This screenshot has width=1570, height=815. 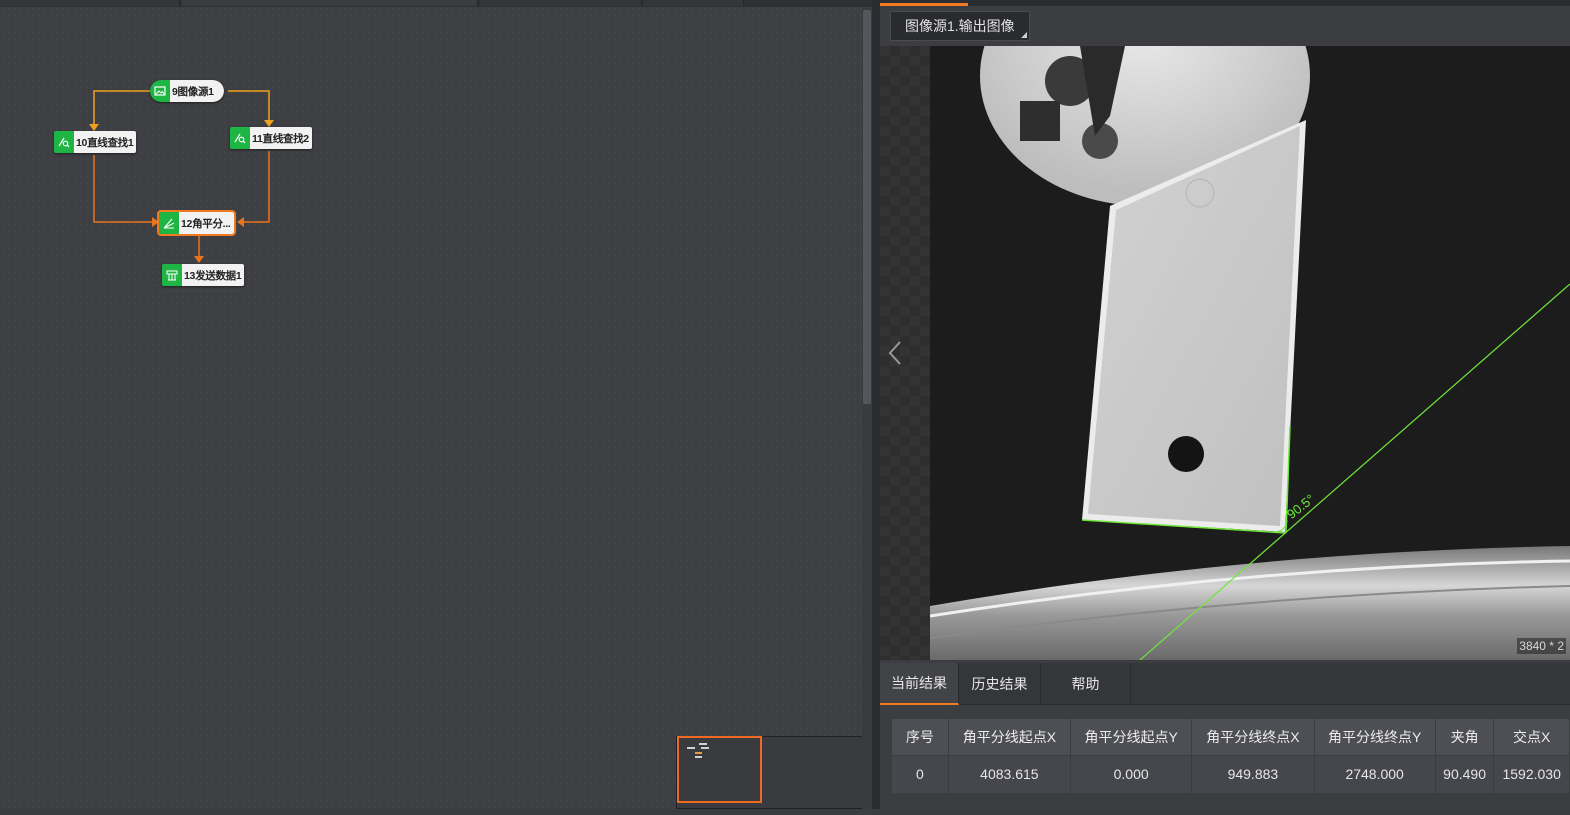 What do you see at coordinates (1010, 737) in the screenshot?
I see `column-header: 角平分线起点X` at bounding box center [1010, 737].